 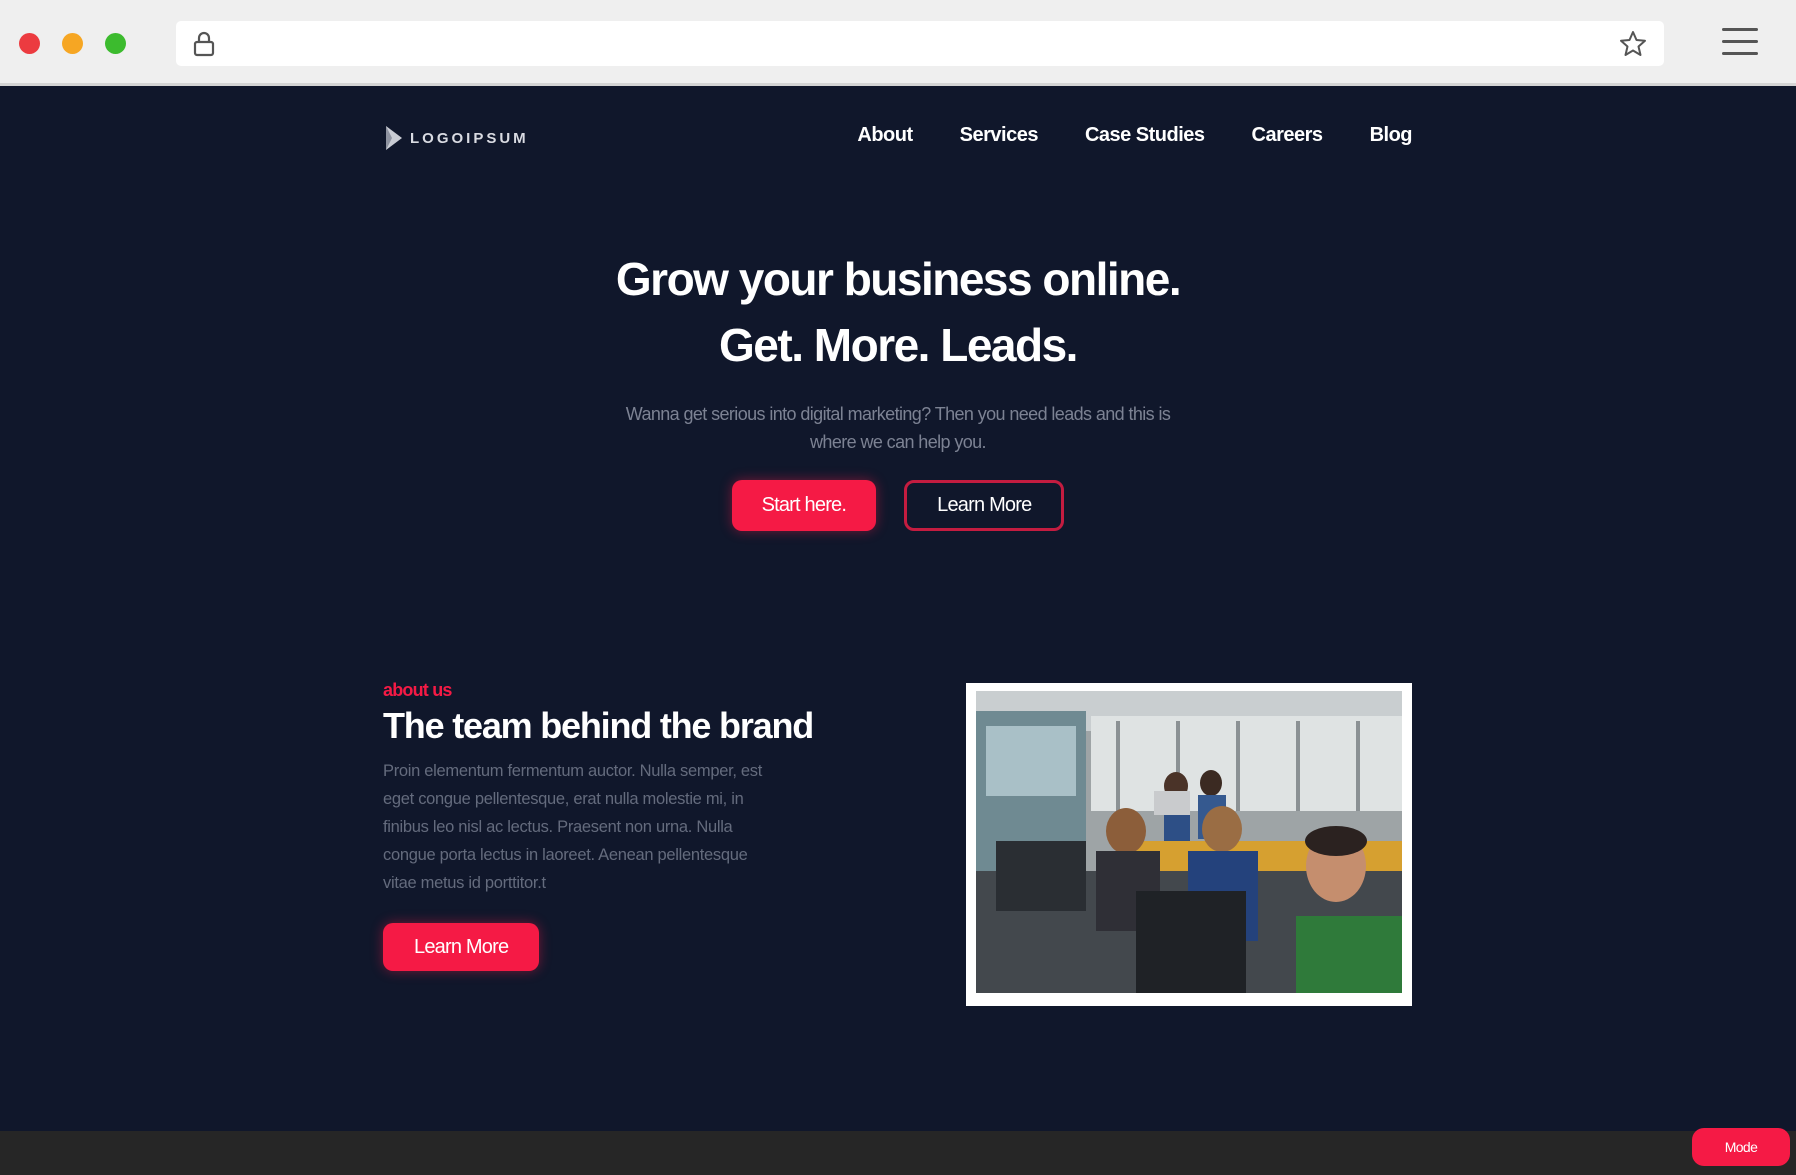 What do you see at coordinates (1633, 44) in the screenshot?
I see `star-icon` at bounding box center [1633, 44].